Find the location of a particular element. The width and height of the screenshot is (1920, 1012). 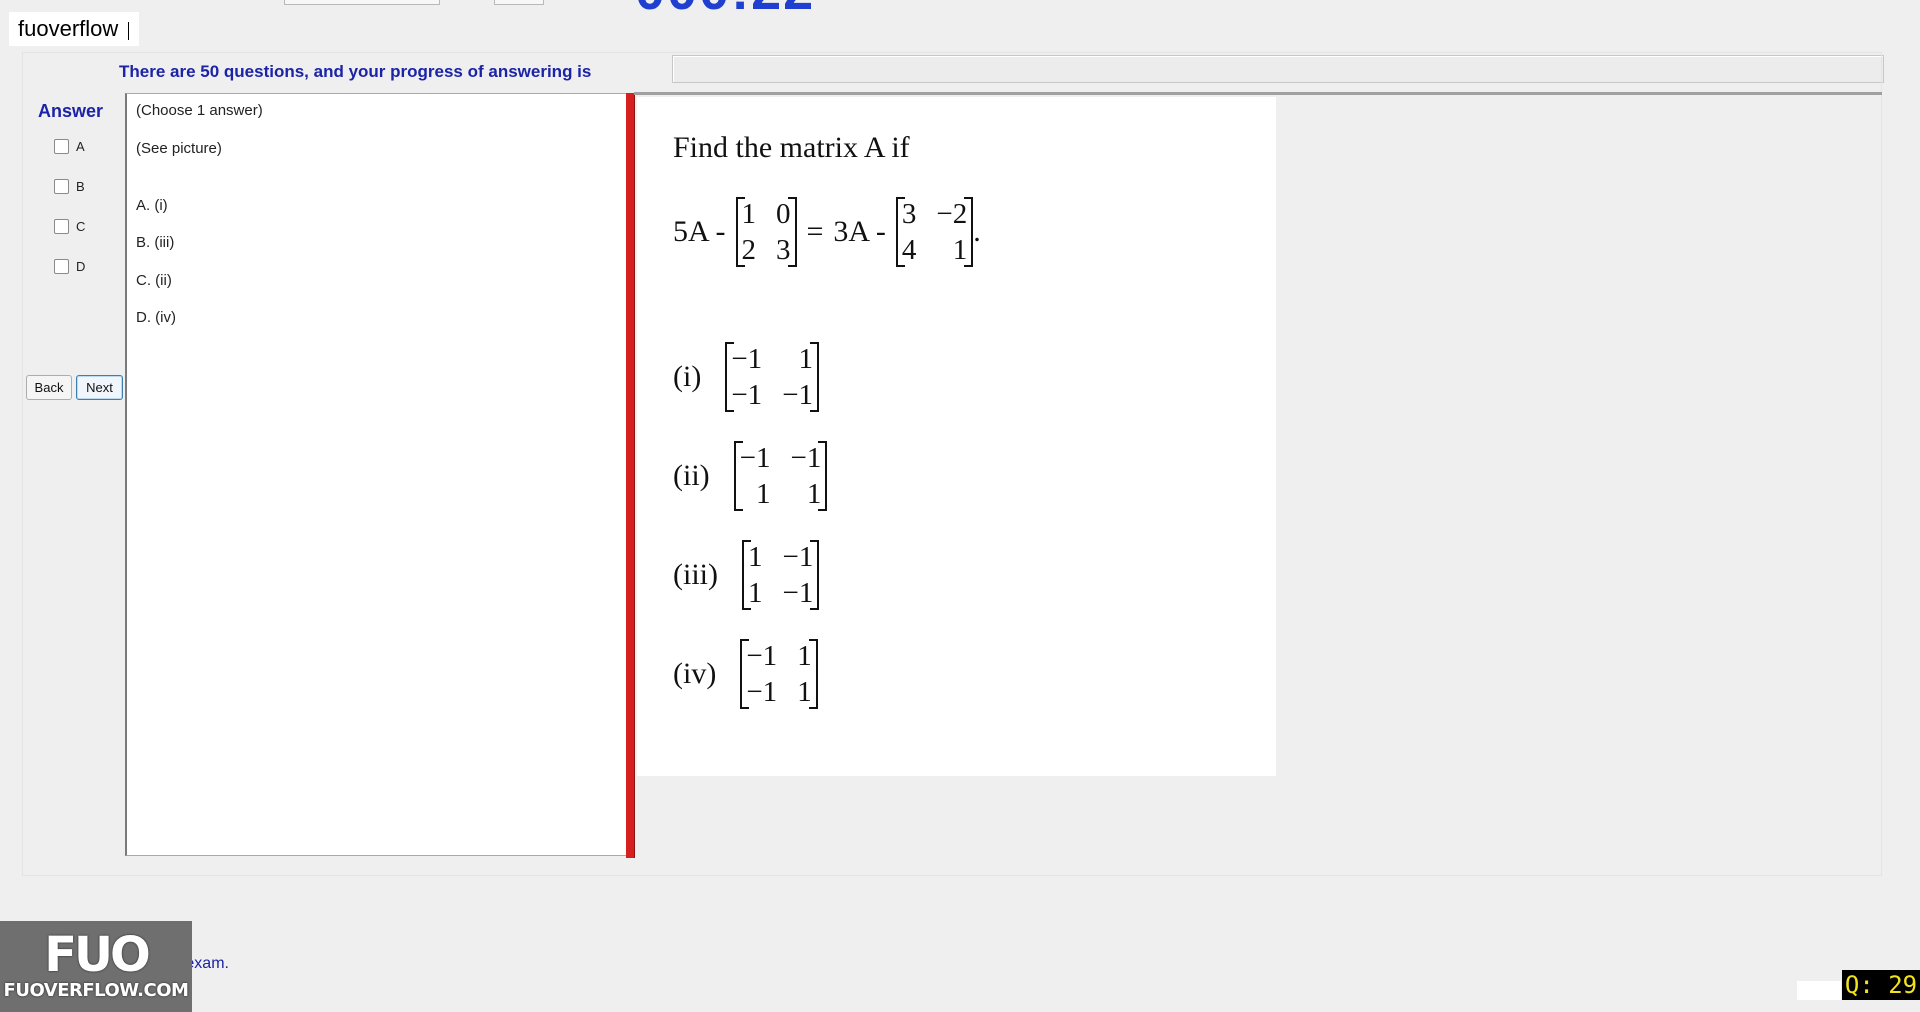

checkbox-b is located at coordinates (61, 187).